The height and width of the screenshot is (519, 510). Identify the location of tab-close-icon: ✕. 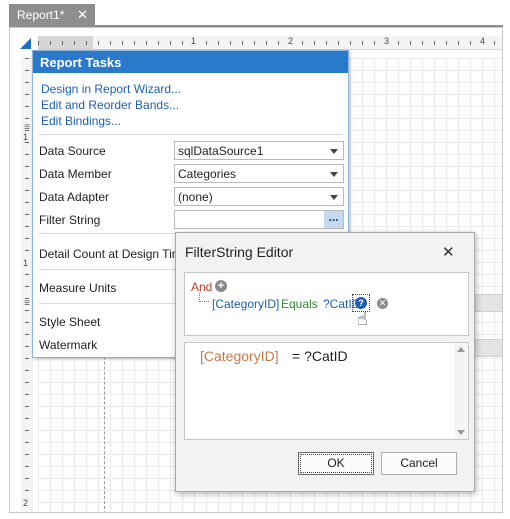
(82, 15).